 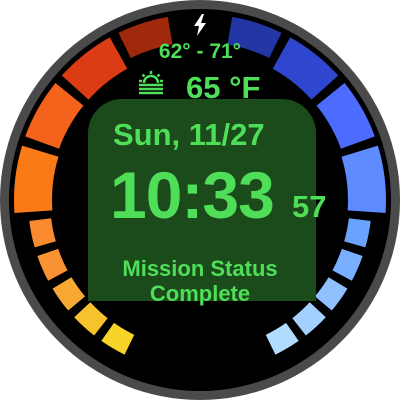 I want to click on seconds-display: 57, so click(x=309, y=206).